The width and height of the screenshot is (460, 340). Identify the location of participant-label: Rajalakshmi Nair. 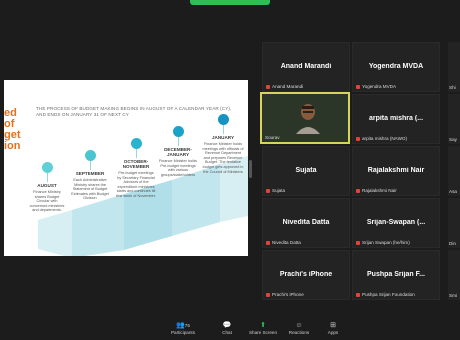
(376, 190).